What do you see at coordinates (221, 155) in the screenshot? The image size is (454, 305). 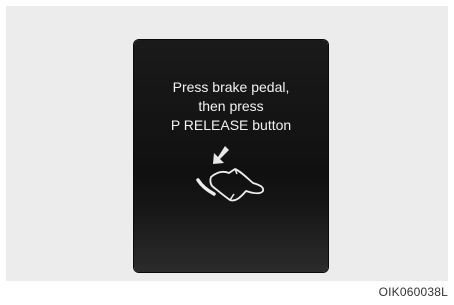 I see `press-arrow-icon` at bounding box center [221, 155].